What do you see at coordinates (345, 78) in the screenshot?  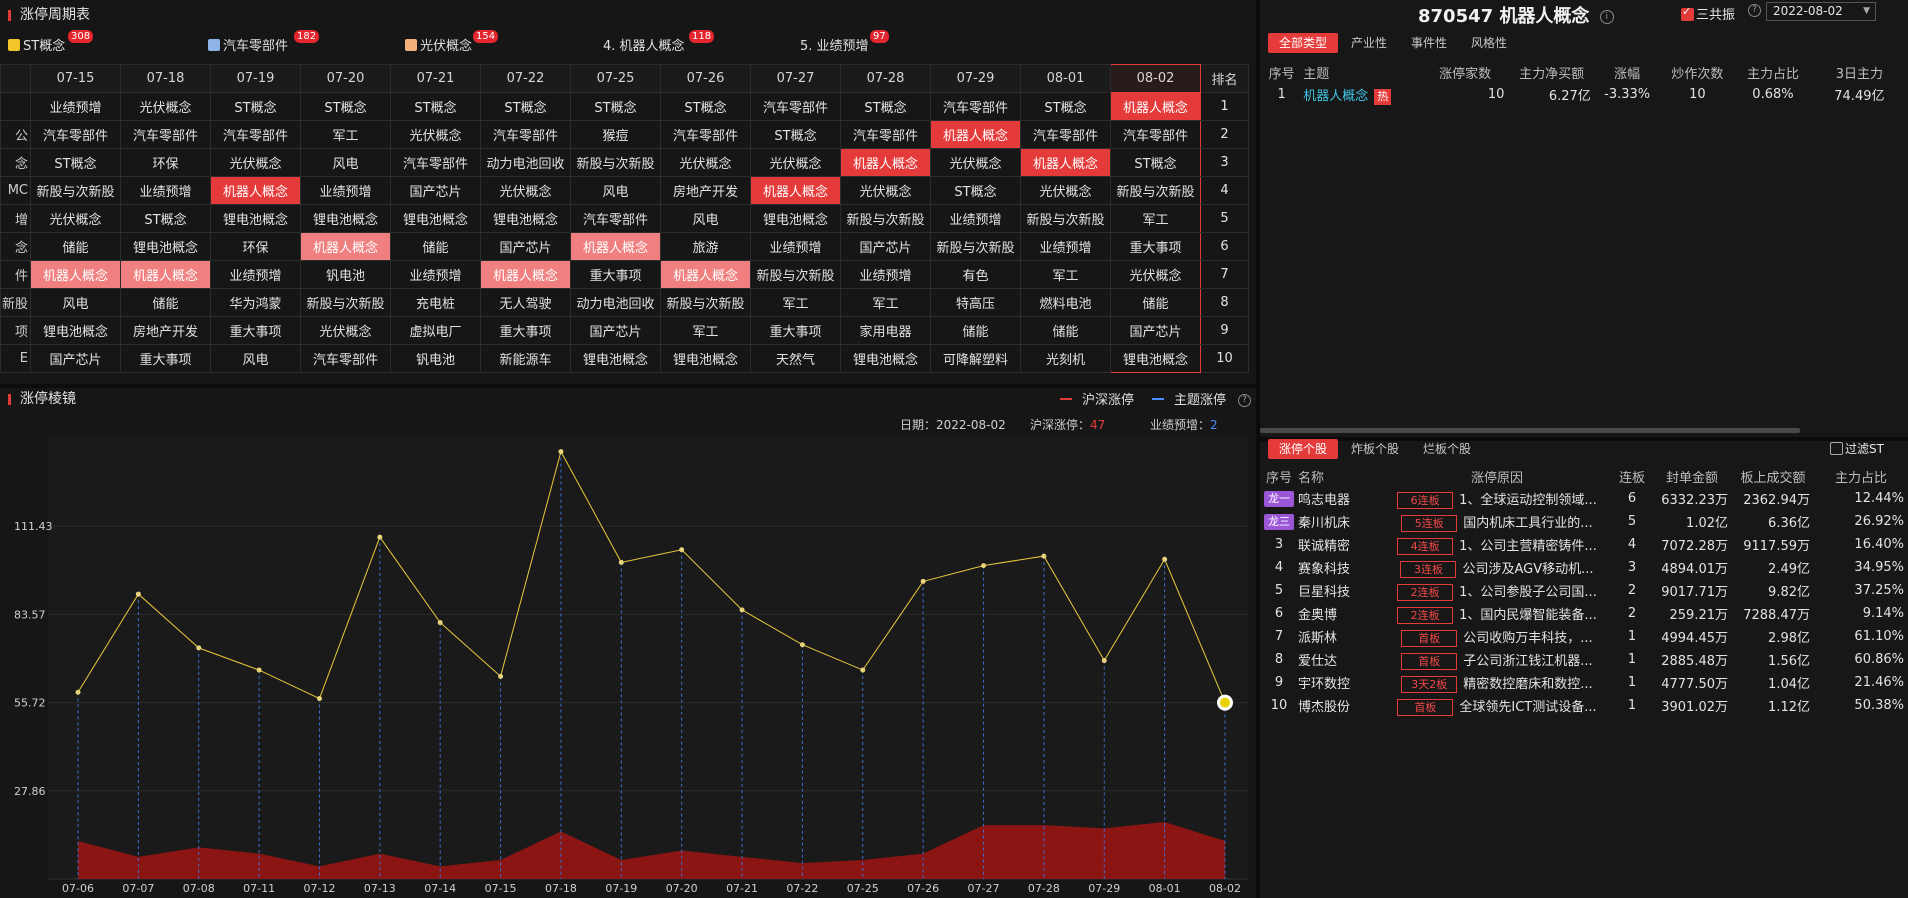 I see `date-header: 07-20` at bounding box center [345, 78].